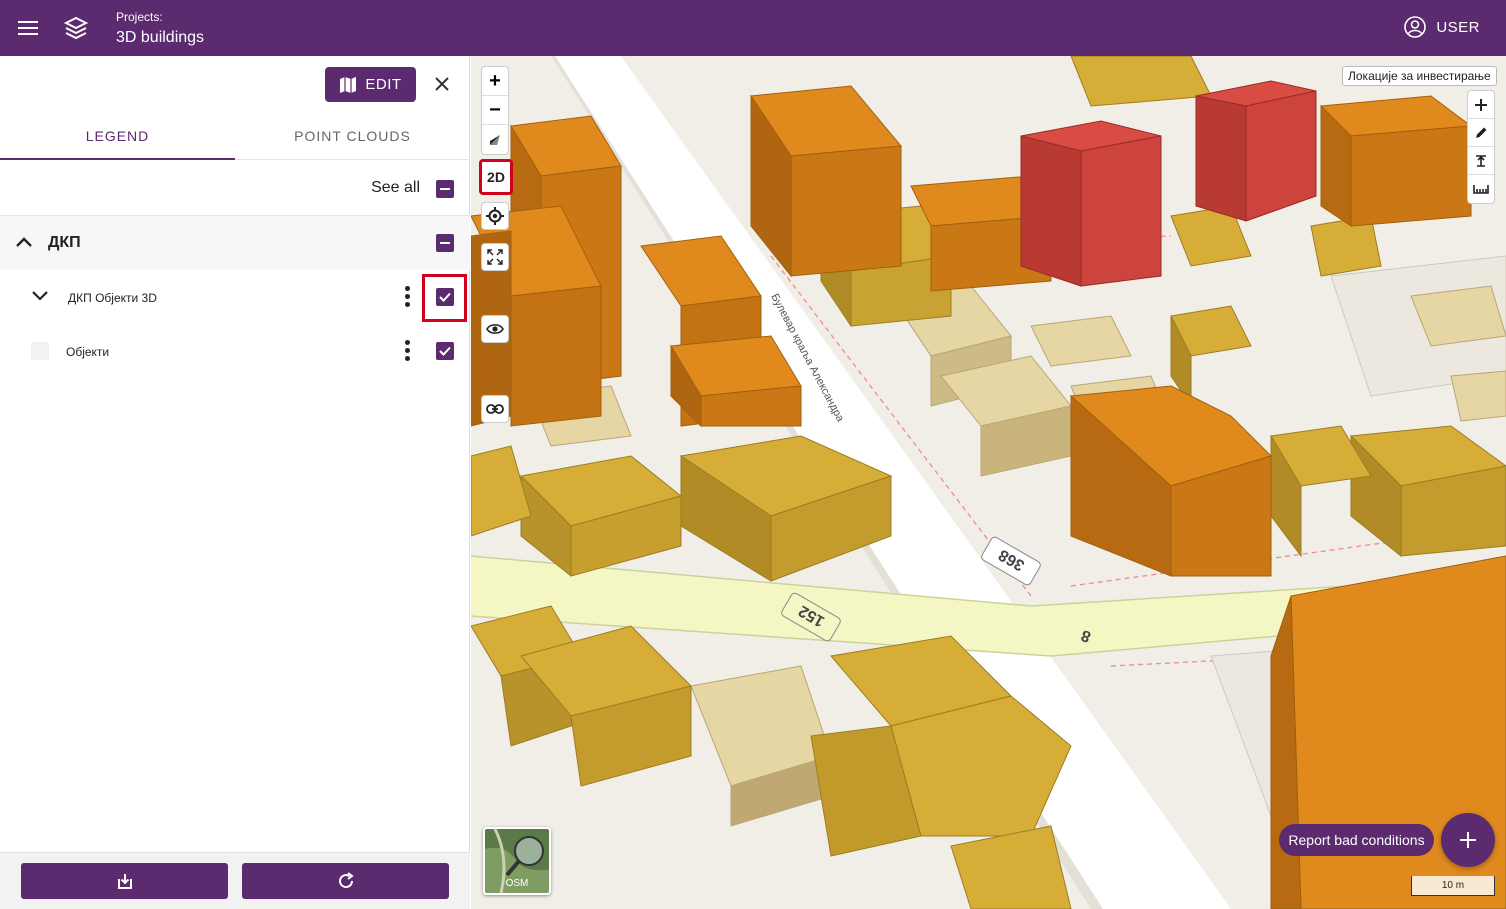  Describe the element at coordinates (517, 861) in the screenshot. I see `basemap-switcher: OSM` at that location.